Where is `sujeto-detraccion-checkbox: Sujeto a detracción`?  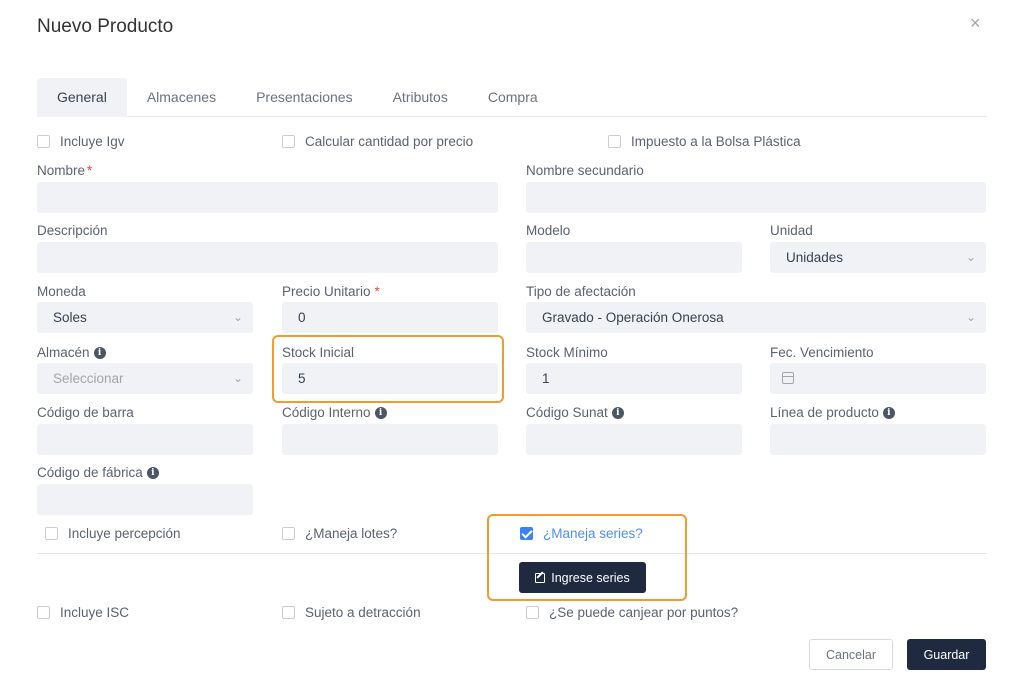
sujeto-detraccion-checkbox: Sujeto a detracción is located at coordinates (351, 612).